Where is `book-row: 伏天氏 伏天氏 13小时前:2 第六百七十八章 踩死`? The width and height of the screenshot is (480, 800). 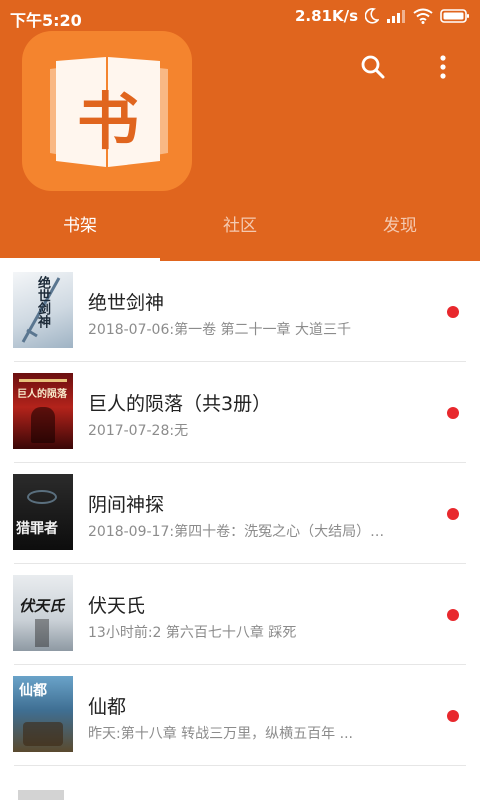 book-row: 伏天氏 伏天氏 13小时前:2 第六百七十八章 踩死 is located at coordinates (240, 614).